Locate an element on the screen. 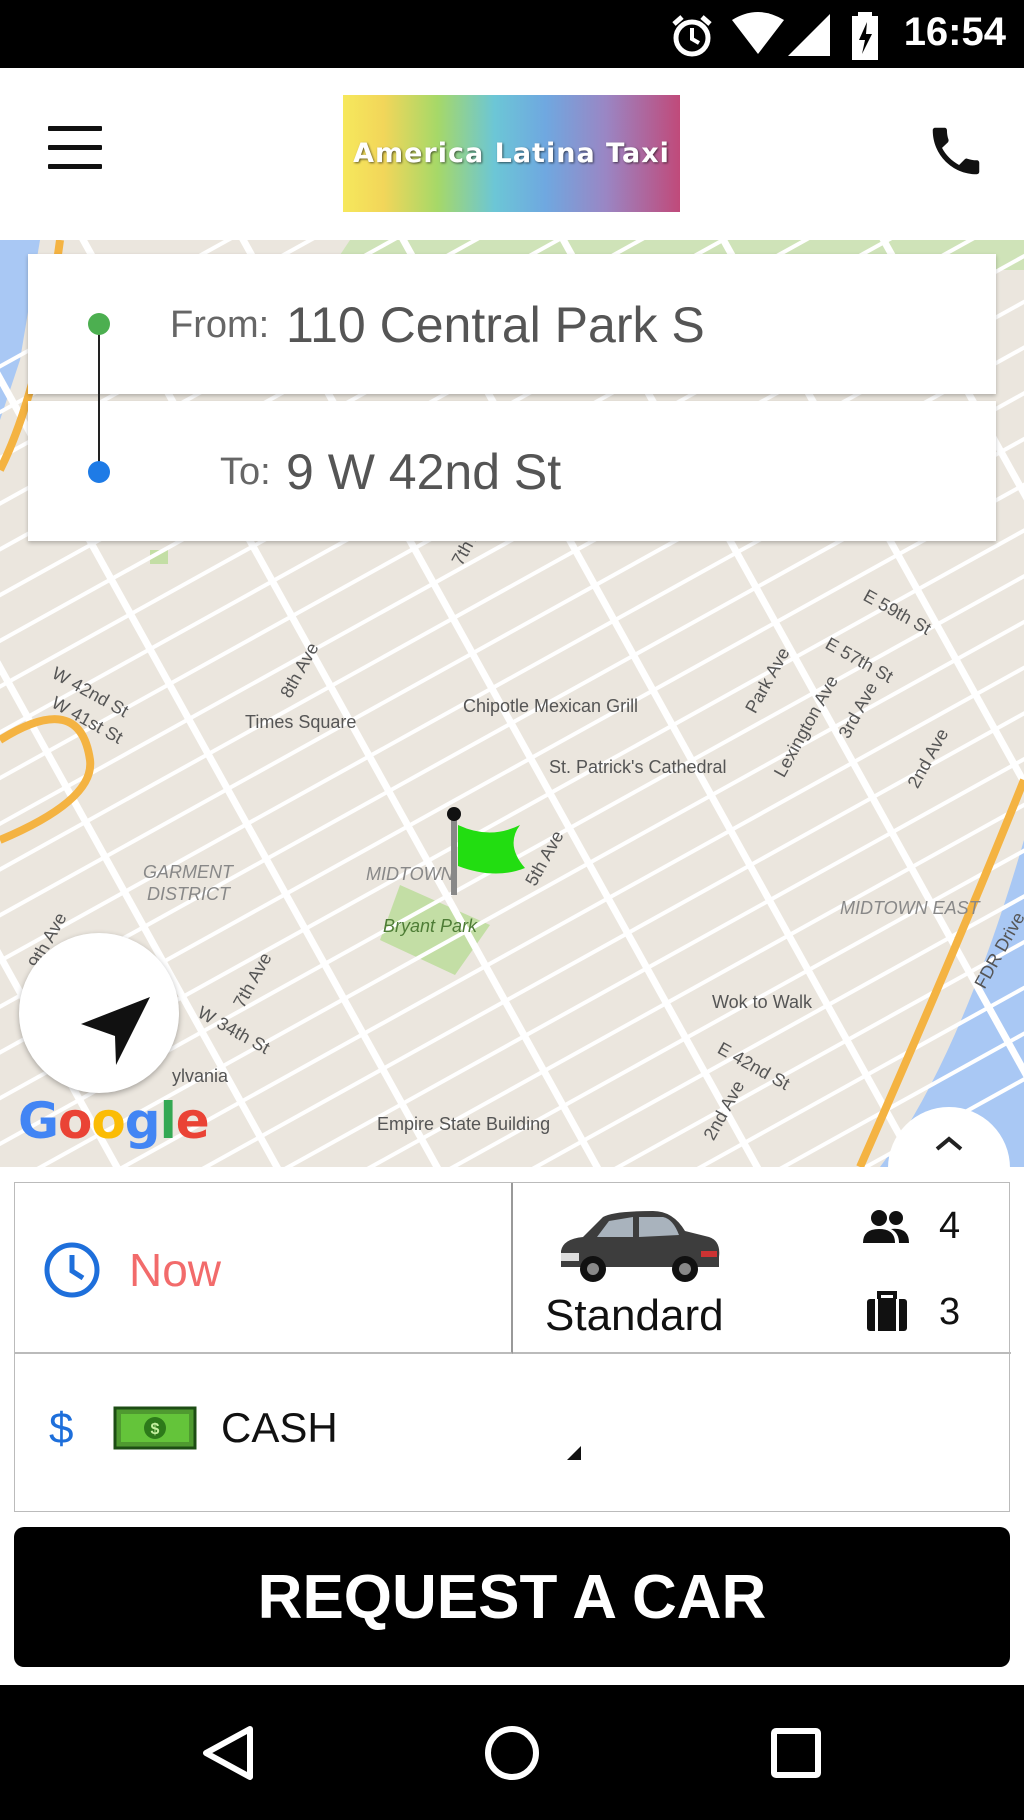  back-icon is located at coordinates (228, 1753).